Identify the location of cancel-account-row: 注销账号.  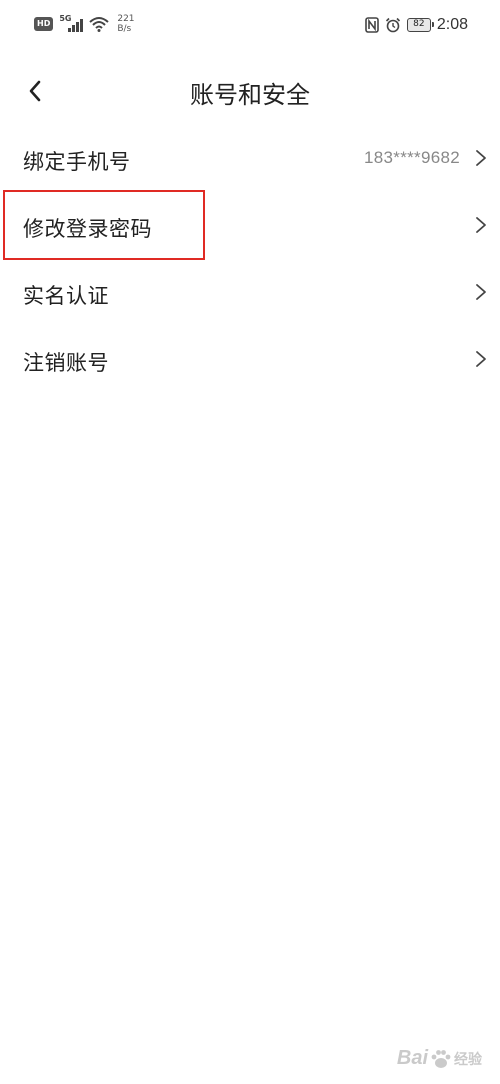
(250, 360).